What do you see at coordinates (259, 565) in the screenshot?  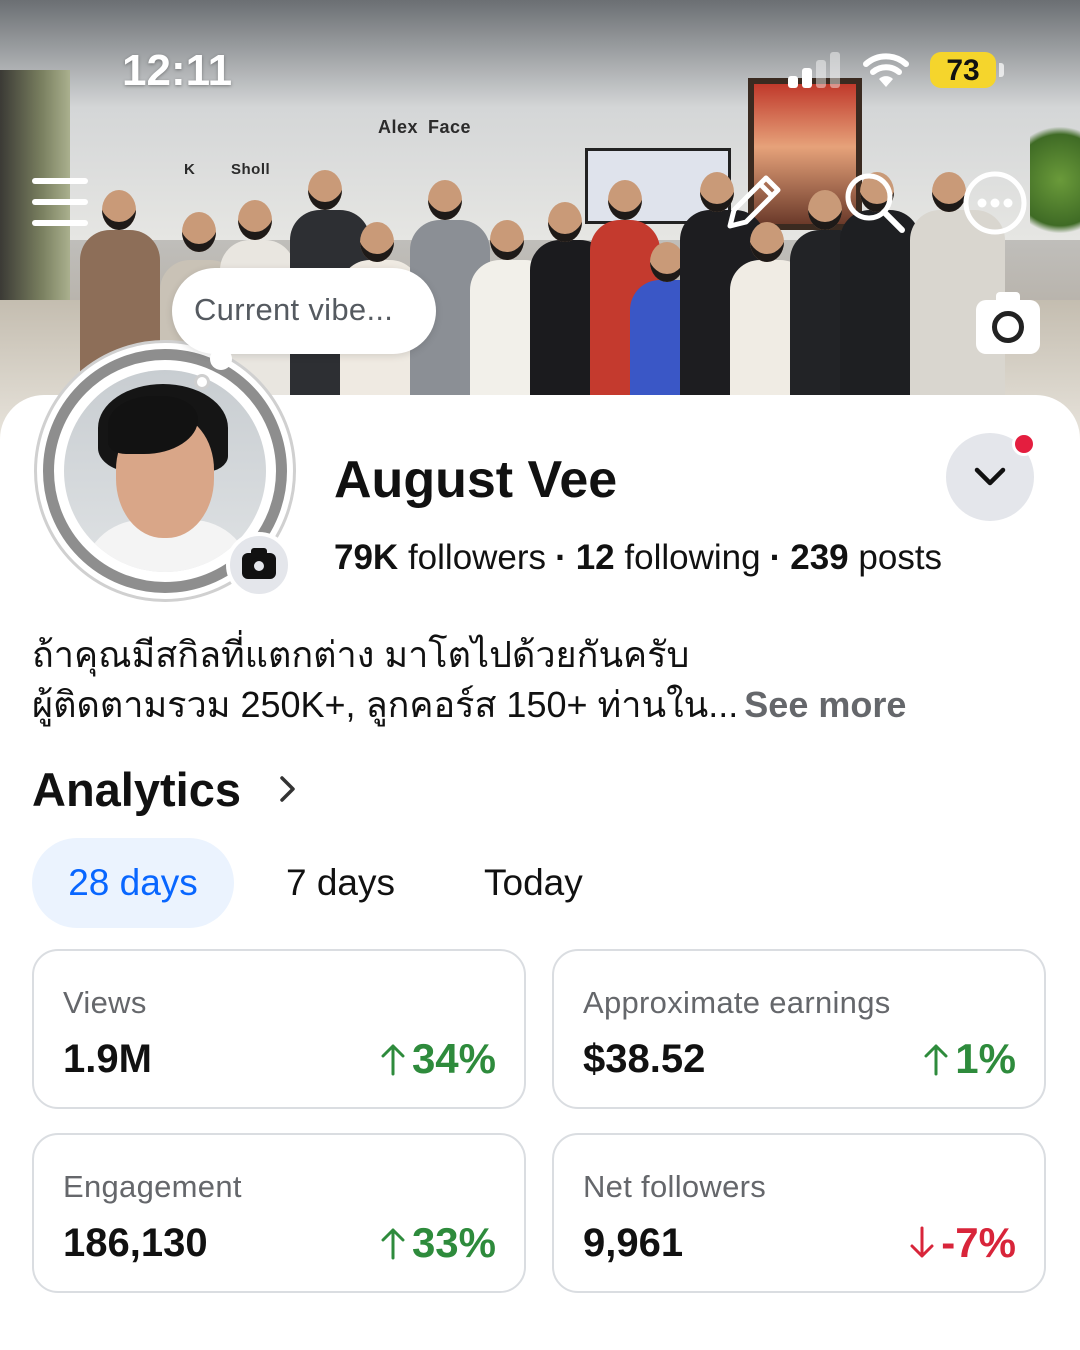 I see `avatar-camera-icon` at bounding box center [259, 565].